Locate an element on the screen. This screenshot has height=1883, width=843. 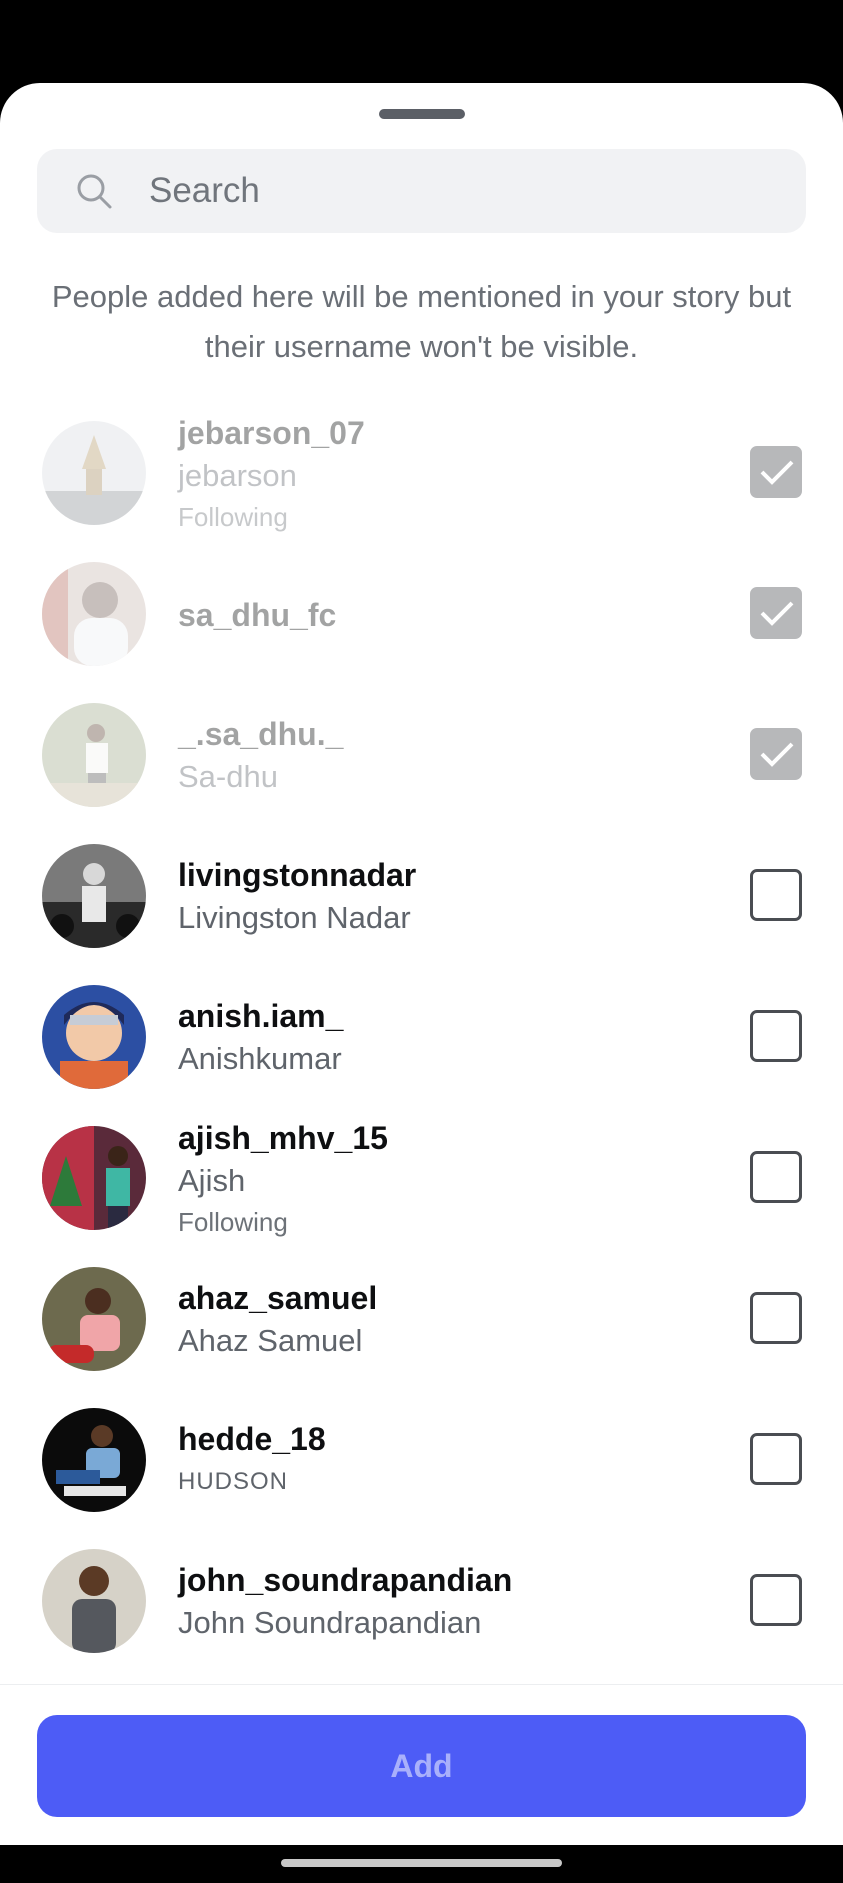
list-item: jebarson_07 jebarson Following is located at coordinates (421, 473).